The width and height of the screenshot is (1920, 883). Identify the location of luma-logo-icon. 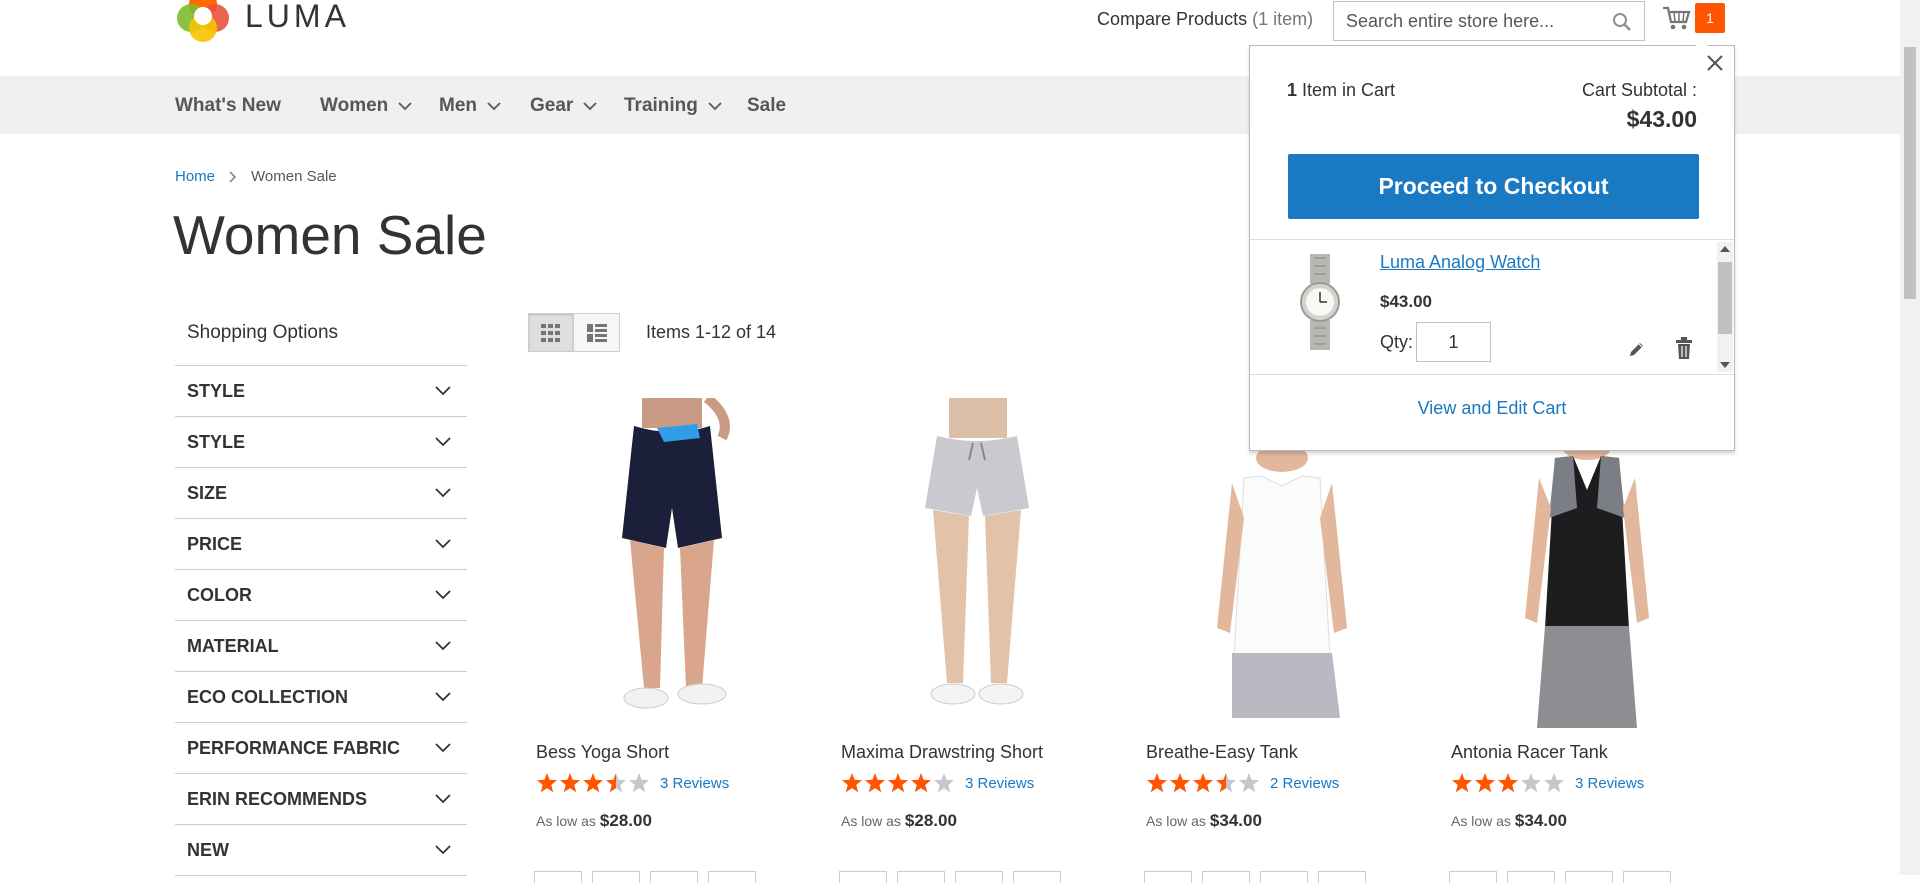
(203, 21).